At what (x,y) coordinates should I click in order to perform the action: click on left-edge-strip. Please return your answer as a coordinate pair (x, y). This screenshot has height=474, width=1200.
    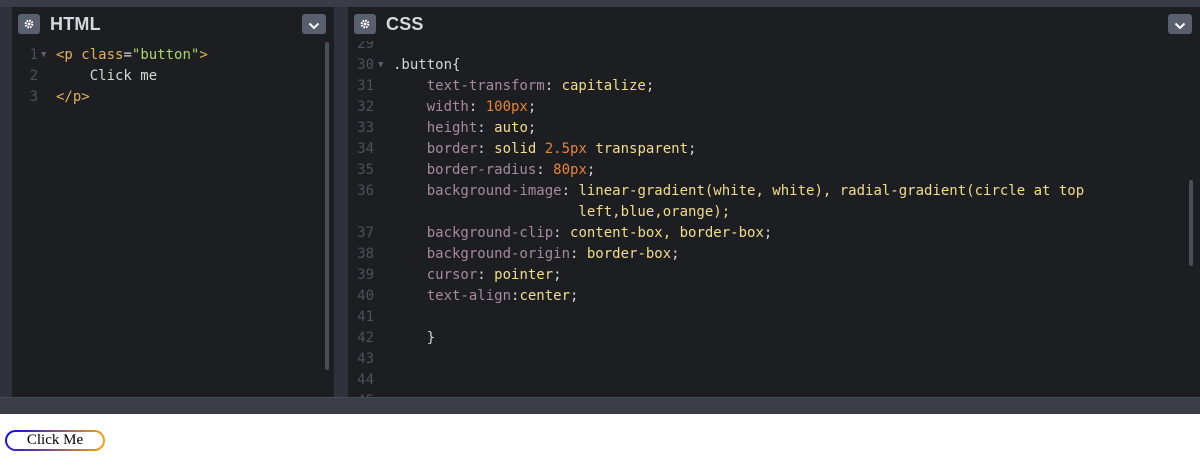
    Looking at the image, I should click on (6, 202).